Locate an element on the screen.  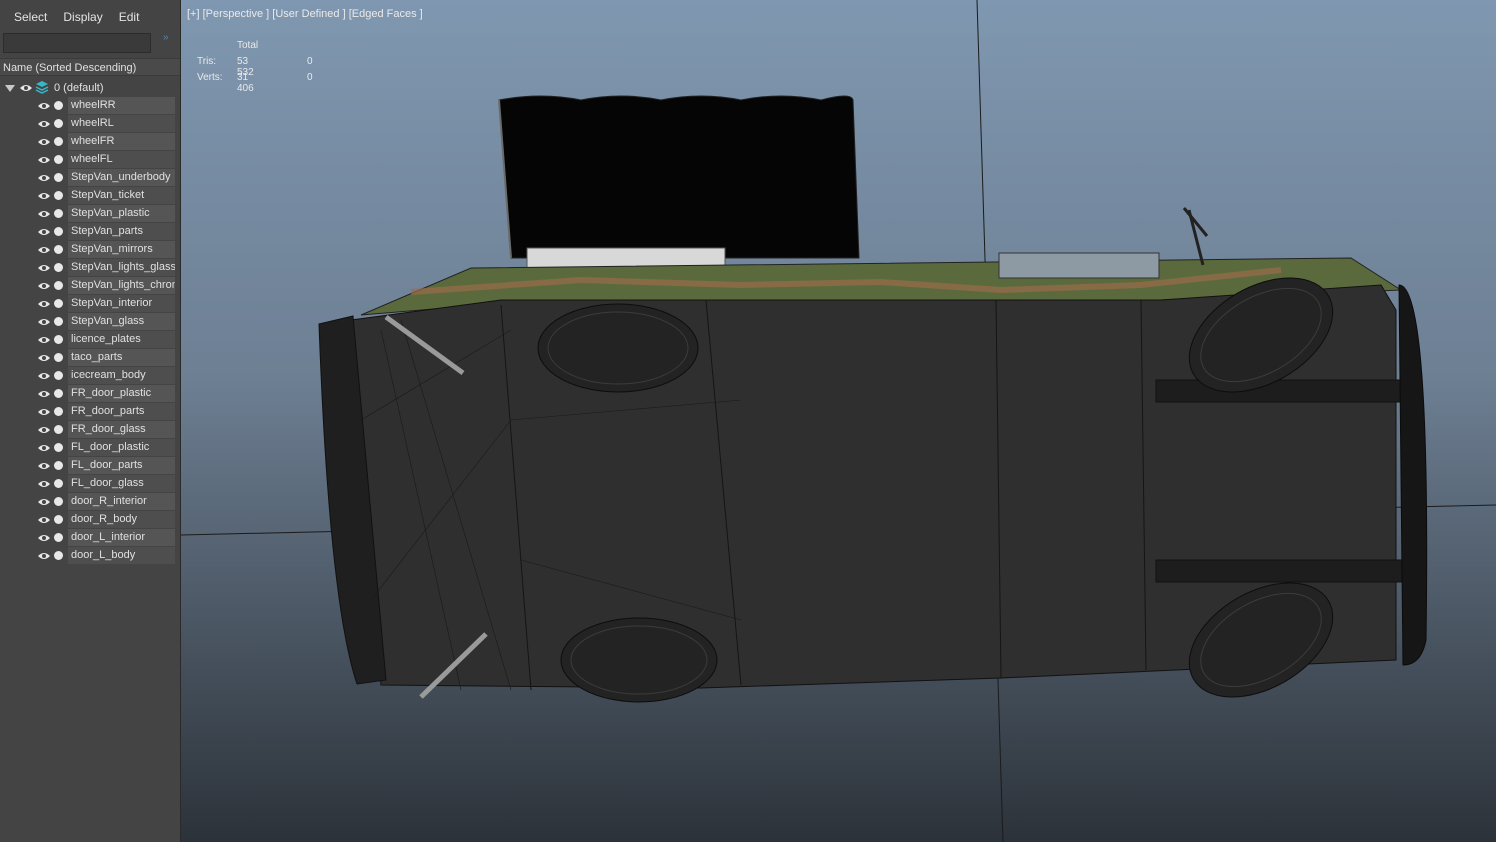
outliner-item: StepVan_glass is located at coordinates (90, 322).